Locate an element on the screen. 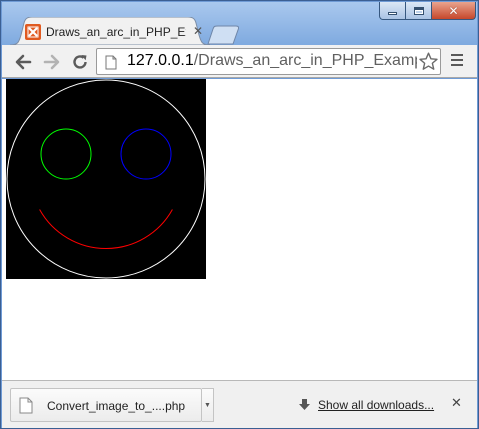  tab-active: Draws_an_arc_in_PHP_Exa ✕ is located at coordinates (110, 31).